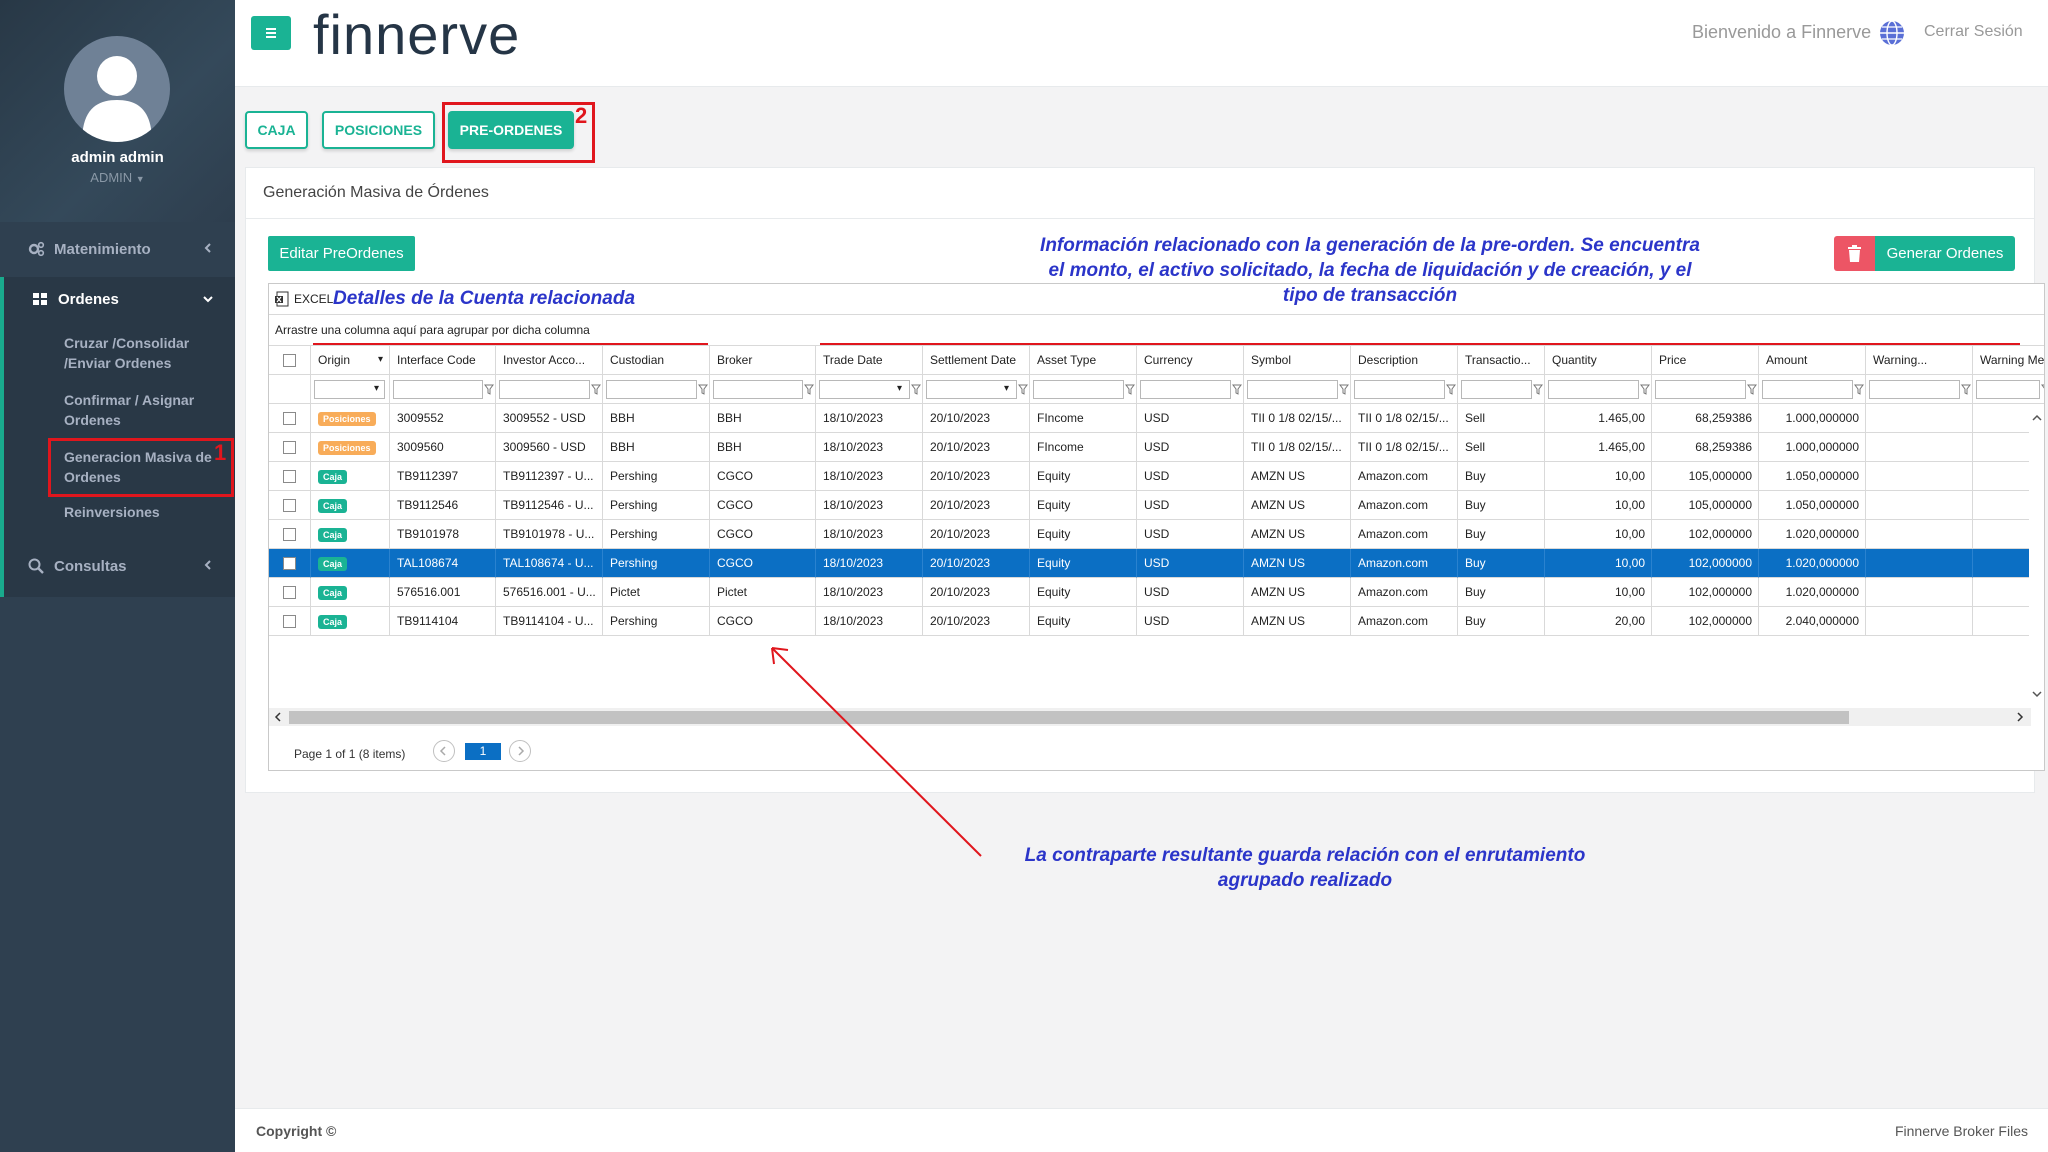 The height and width of the screenshot is (1152, 2048). I want to click on sidebar-item-mantenimiento: Matenimiento, so click(117, 249).